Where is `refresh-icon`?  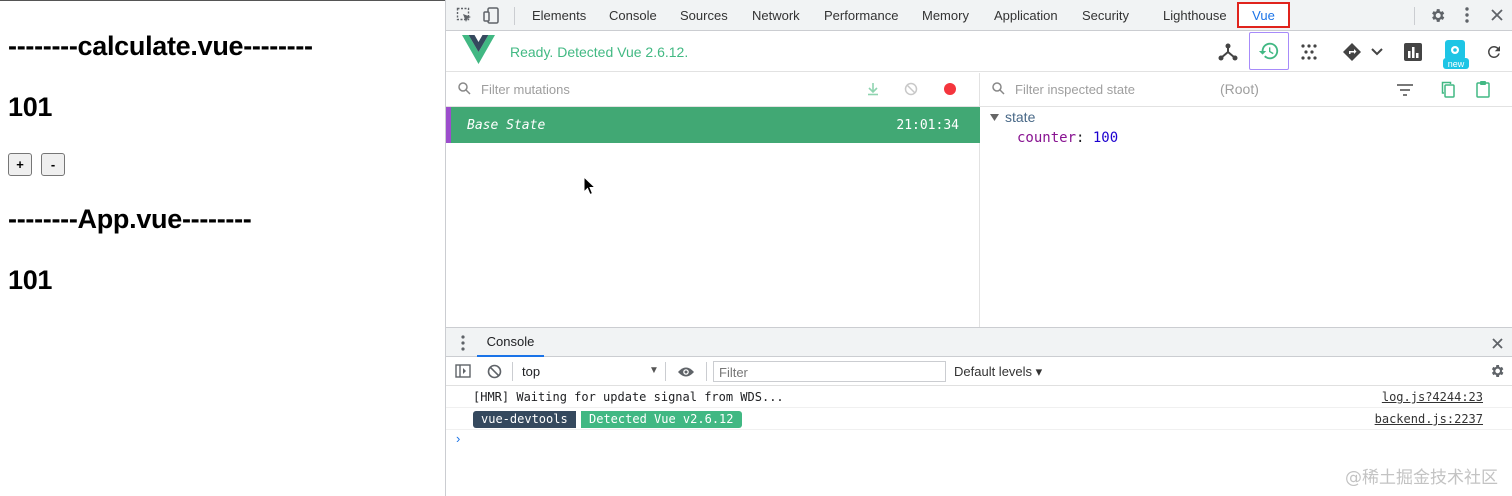
refresh-icon is located at coordinates (1494, 52).